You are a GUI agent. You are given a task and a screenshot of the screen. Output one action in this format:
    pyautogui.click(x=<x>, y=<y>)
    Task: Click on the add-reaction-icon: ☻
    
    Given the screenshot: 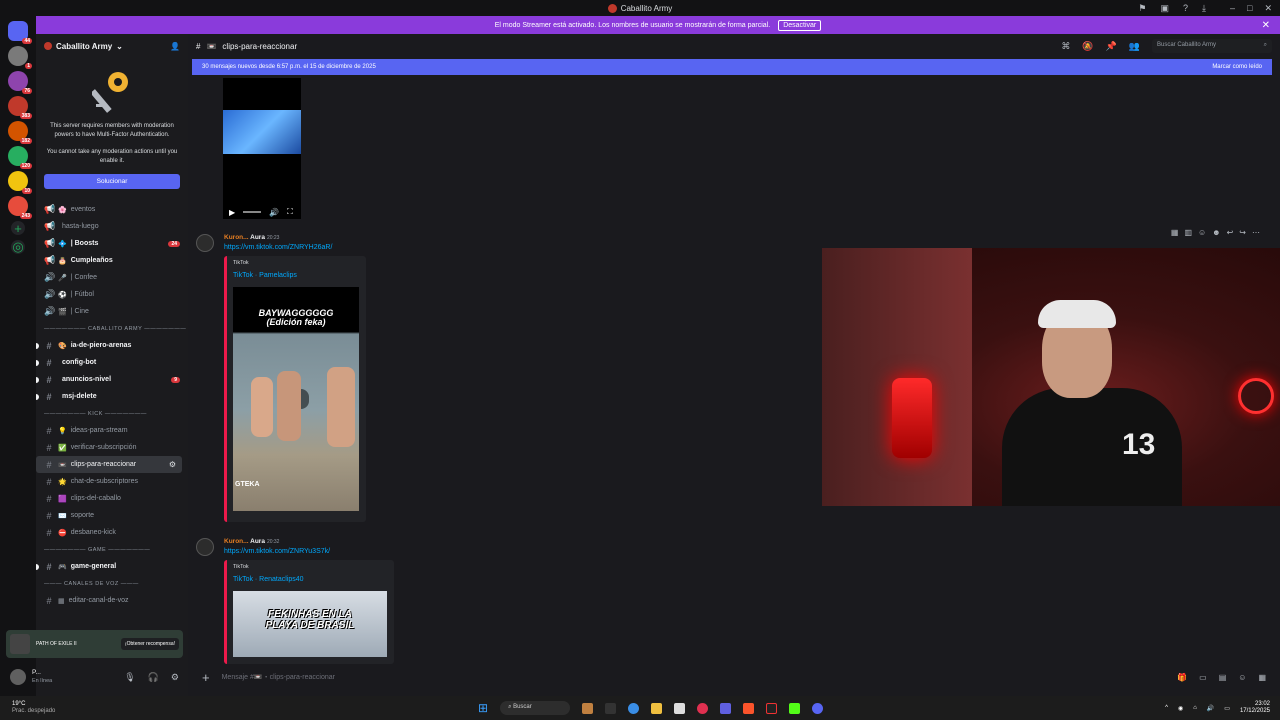 What is the action you would take?
    pyautogui.click(x=1216, y=232)
    